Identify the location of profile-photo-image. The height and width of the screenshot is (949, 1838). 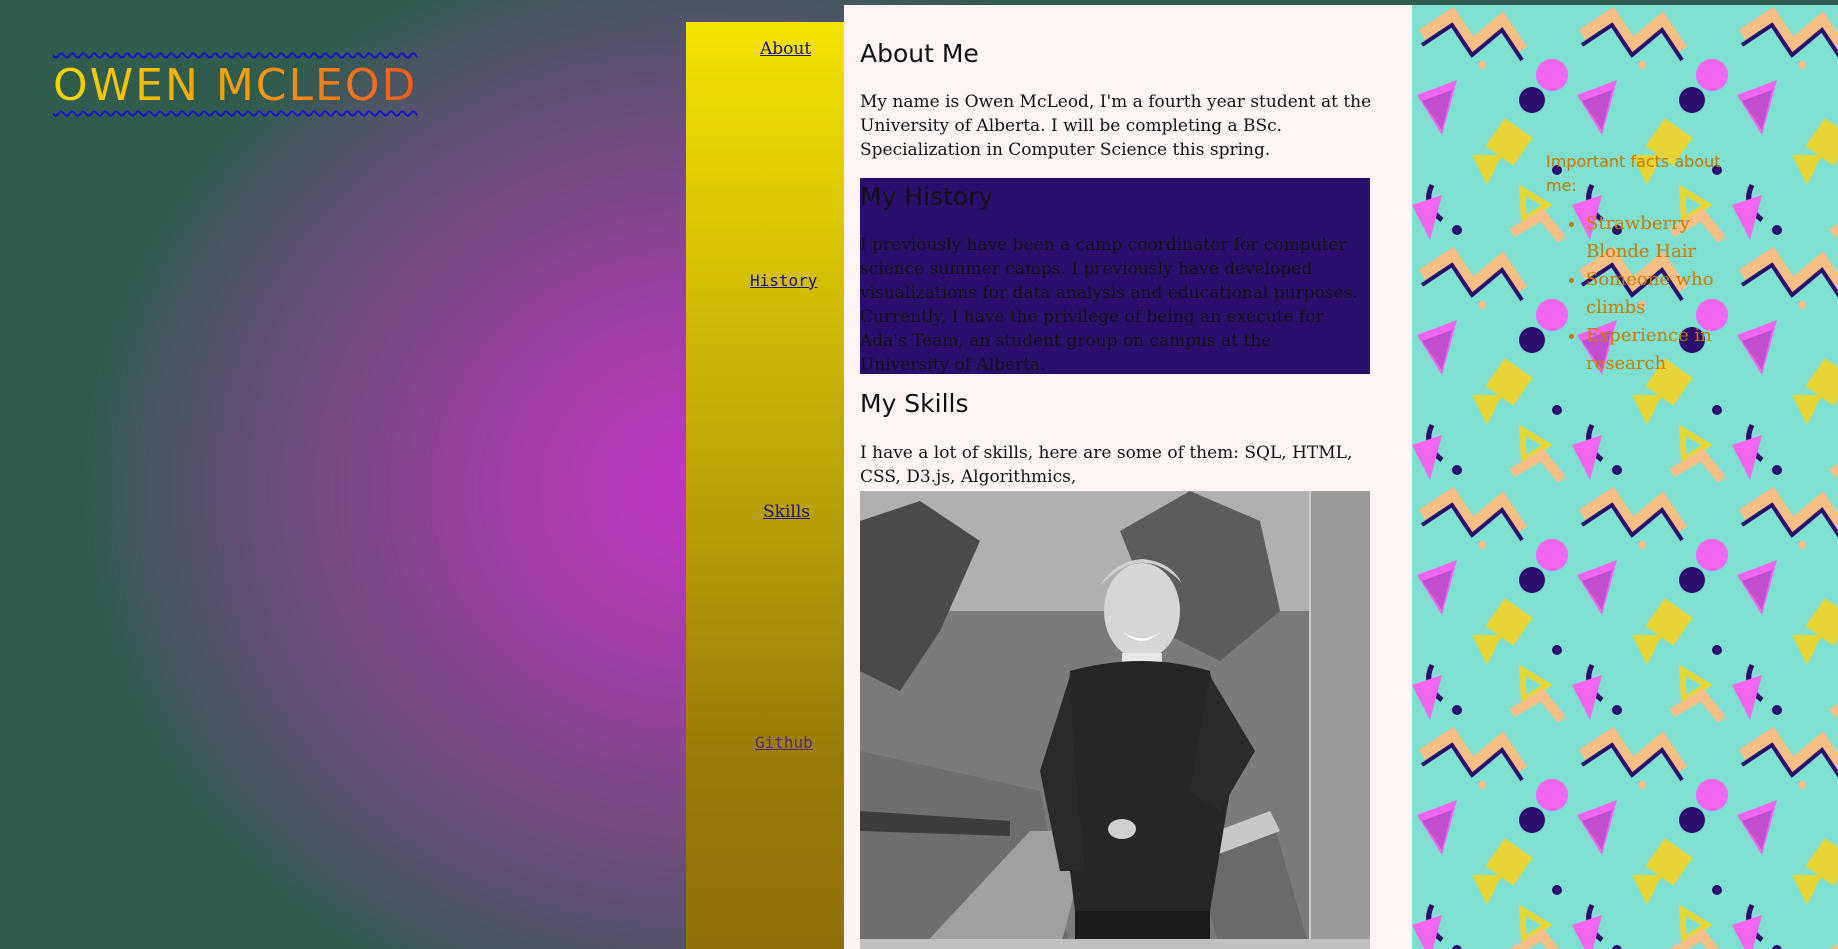
(1115, 720).